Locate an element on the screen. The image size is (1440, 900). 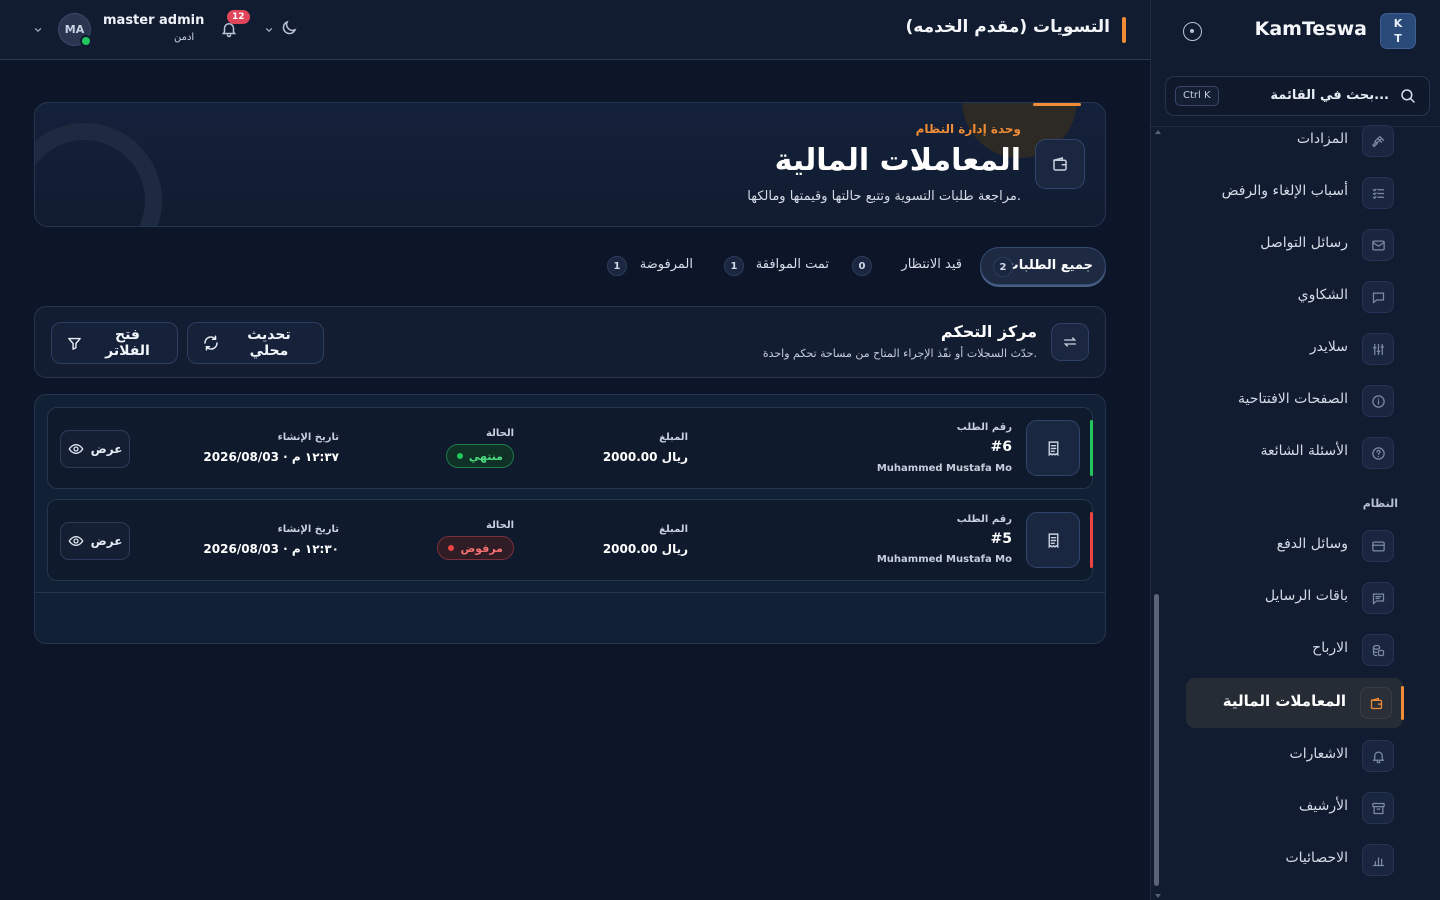
sidebar-header: K T KamTeswa is located at coordinates (1295, 31).